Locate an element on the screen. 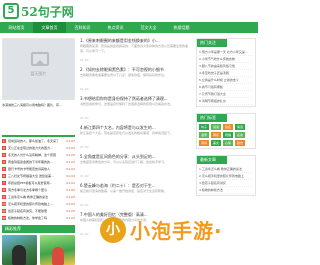  tag-chip: 心情 is located at coordinates (228, 143).